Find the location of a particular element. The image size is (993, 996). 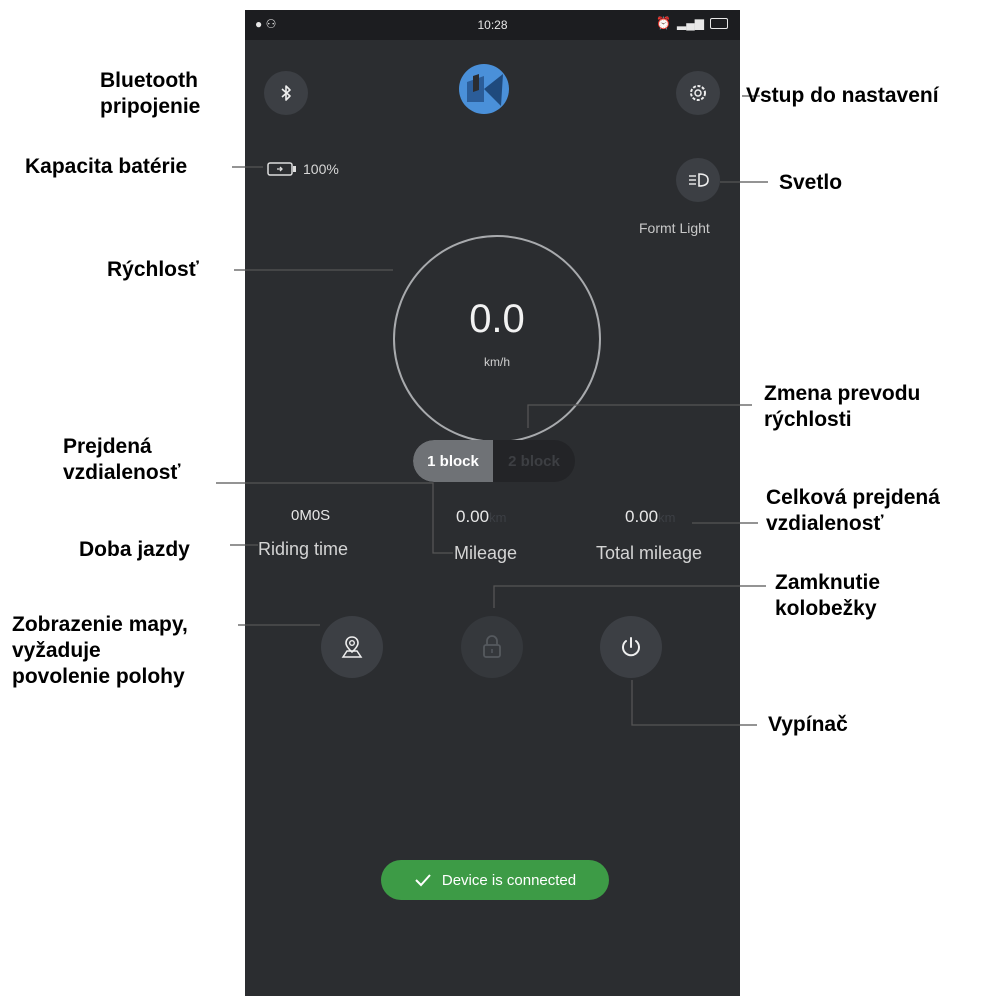

annotation-riding-time: Doba jazdy is located at coordinates (134, 549).